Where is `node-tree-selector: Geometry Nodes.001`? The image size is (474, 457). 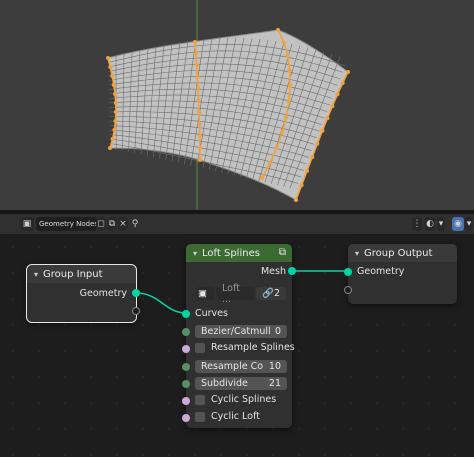 node-tree-selector: Geometry Nodes.001 is located at coordinates (66, 224).